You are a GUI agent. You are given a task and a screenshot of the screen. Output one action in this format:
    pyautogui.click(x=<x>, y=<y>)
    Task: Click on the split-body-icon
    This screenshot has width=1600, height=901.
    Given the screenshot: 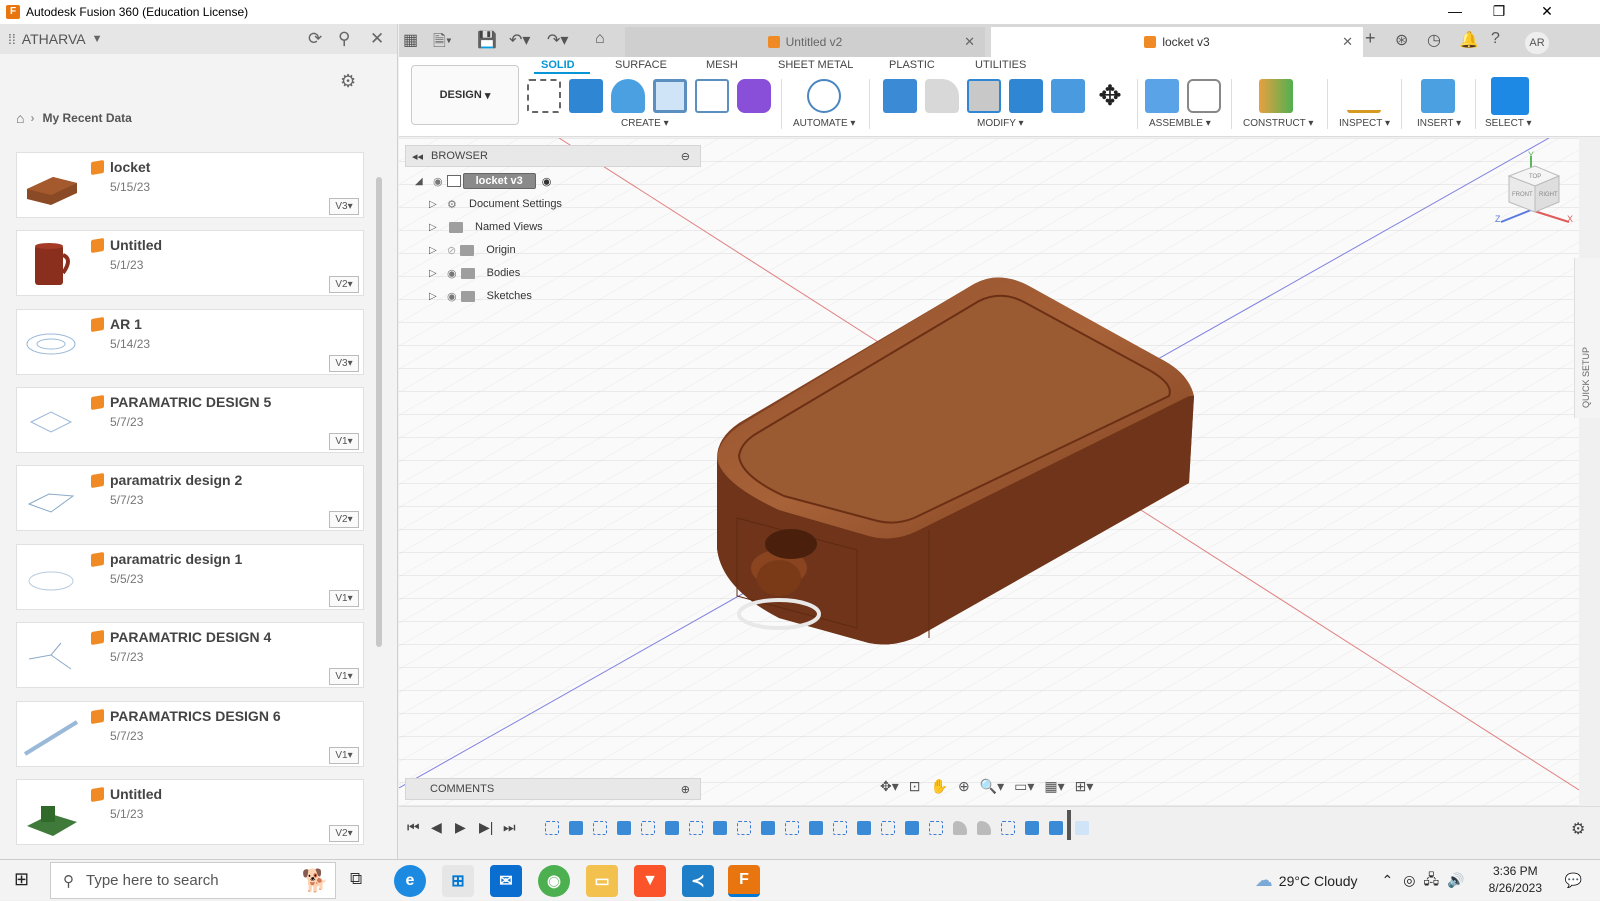 What is the action you would take?
    pyautogui.click(x=1068, y=96)
    